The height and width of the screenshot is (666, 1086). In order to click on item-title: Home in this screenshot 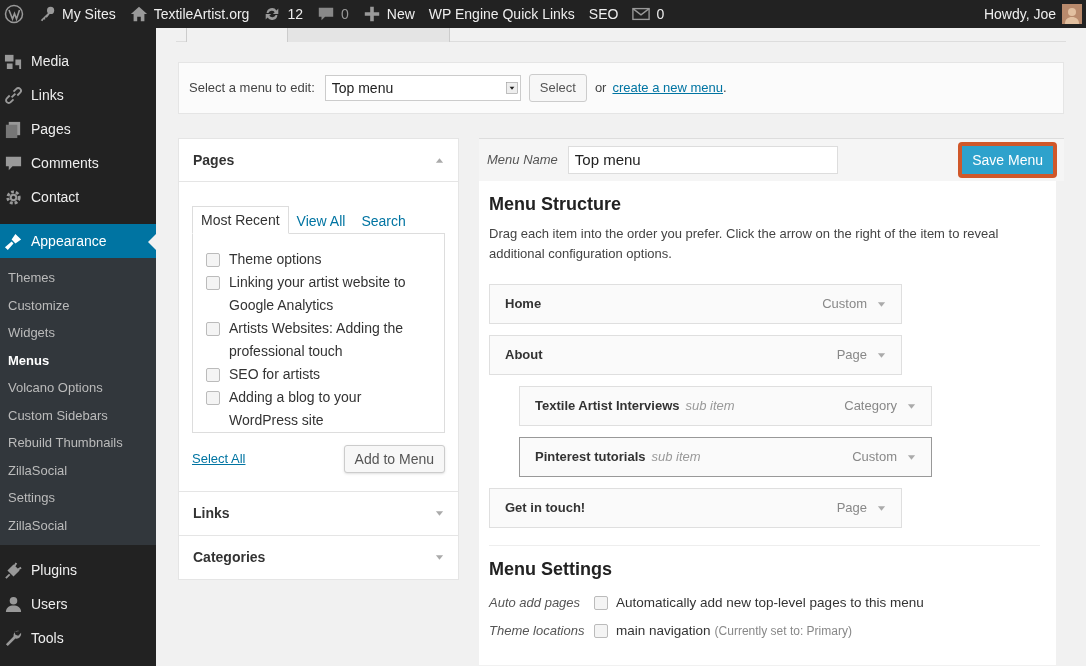, I will do `click(523, 304)`.